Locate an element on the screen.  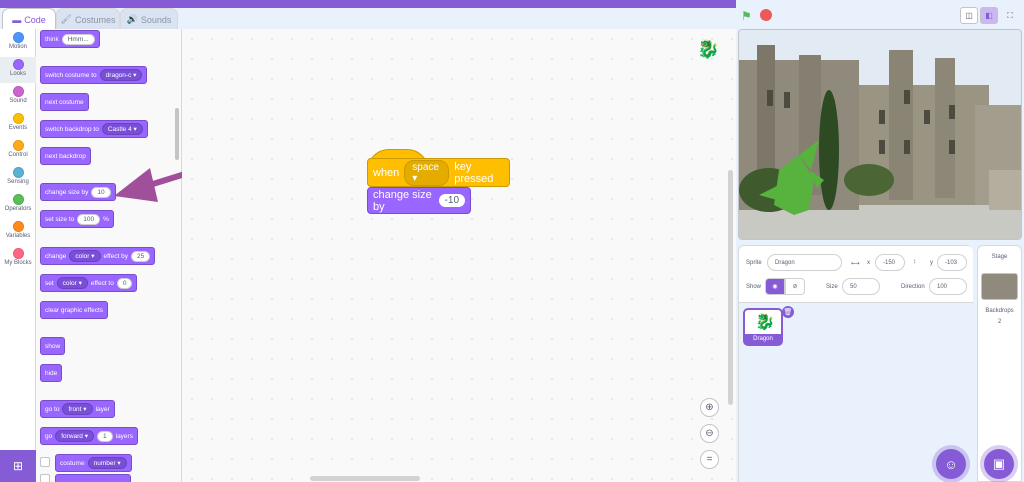
image-plus-icon: ▣ is located at coordinates (999, 463).